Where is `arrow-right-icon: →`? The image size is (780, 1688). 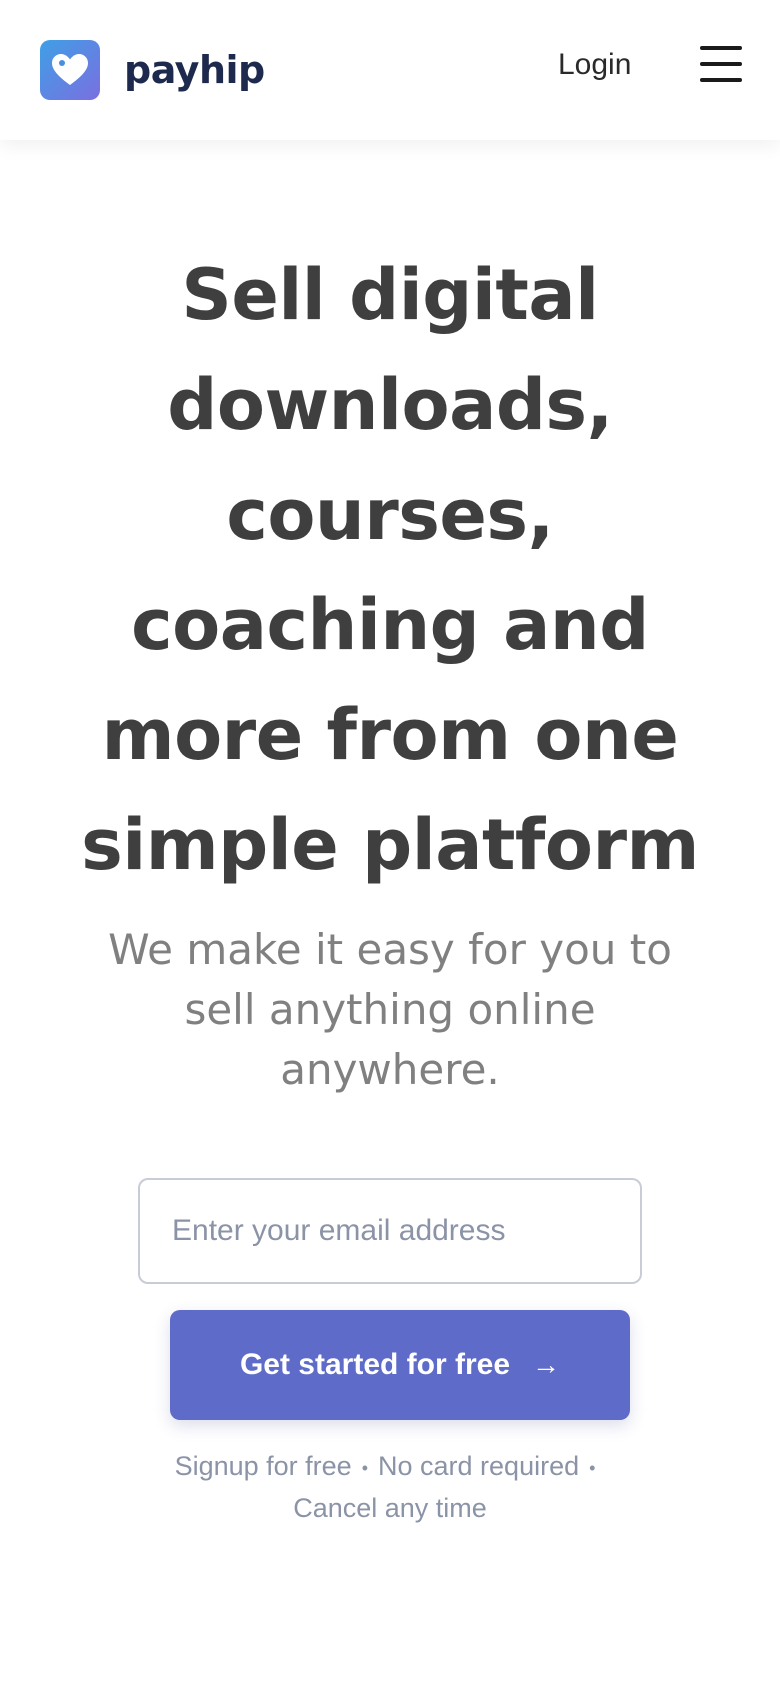 arrow-right-icon: → is located at coordinates (546, 1364).